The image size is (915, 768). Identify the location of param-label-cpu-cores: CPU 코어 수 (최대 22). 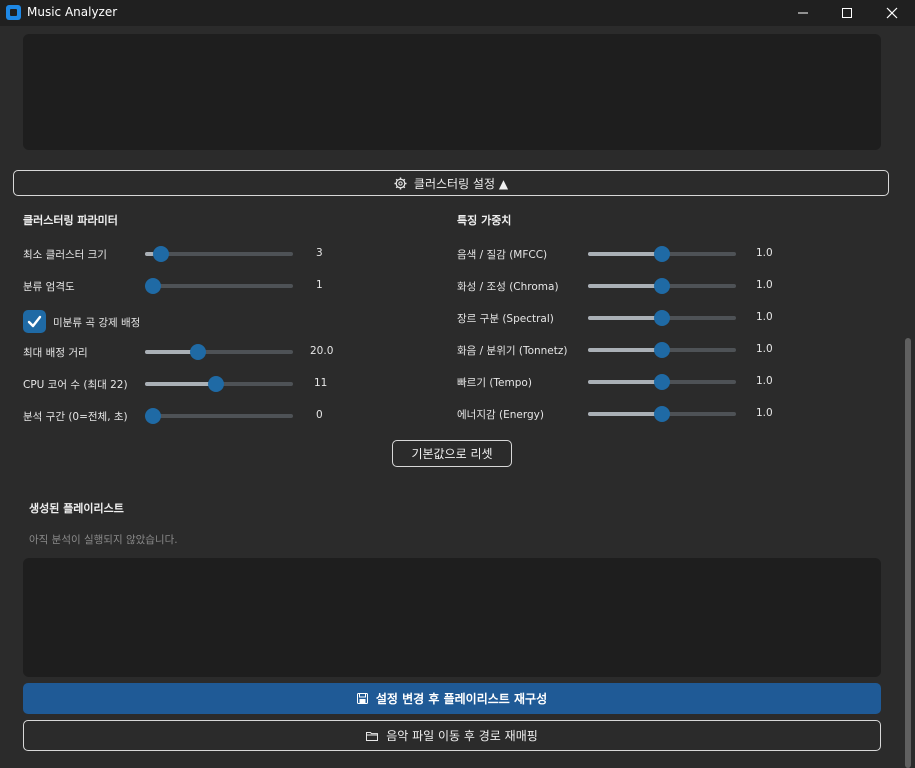
(75, 385).